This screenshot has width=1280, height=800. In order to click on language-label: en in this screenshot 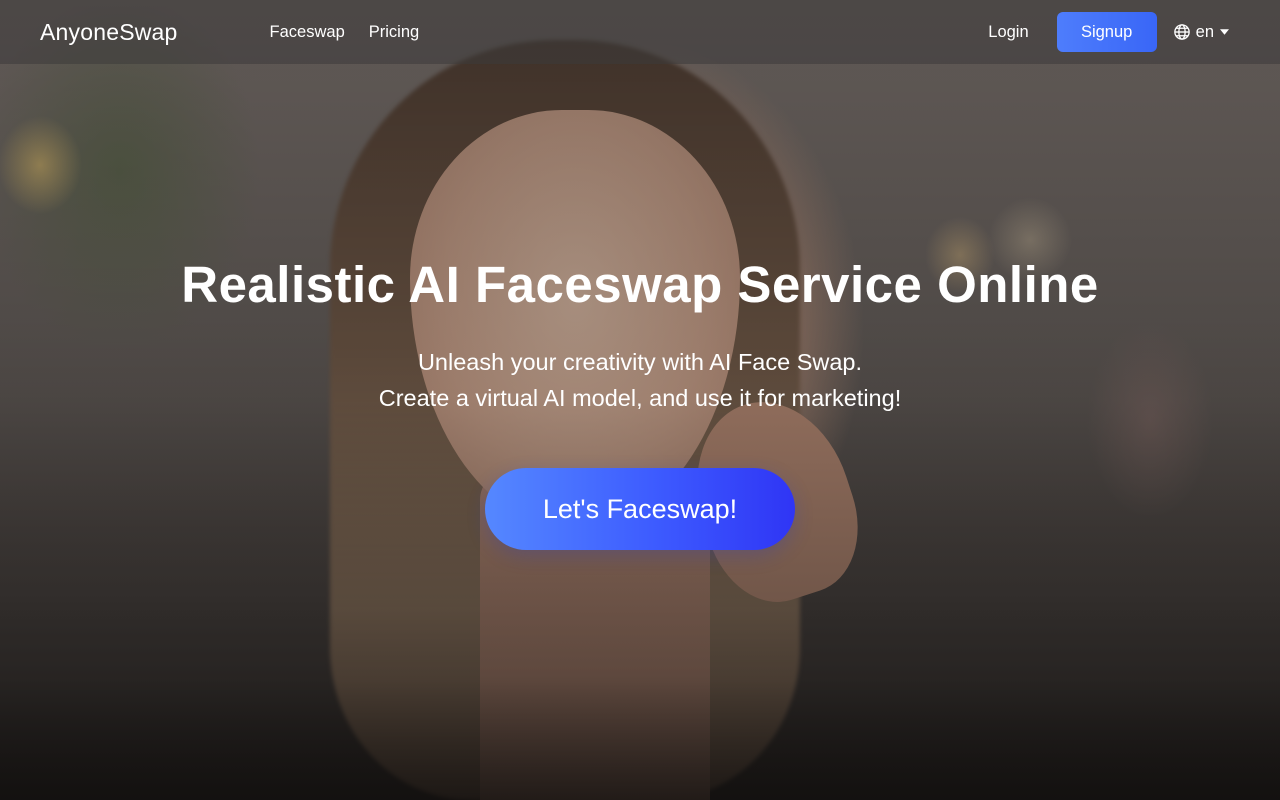, I will do `click(1204, 31)`.